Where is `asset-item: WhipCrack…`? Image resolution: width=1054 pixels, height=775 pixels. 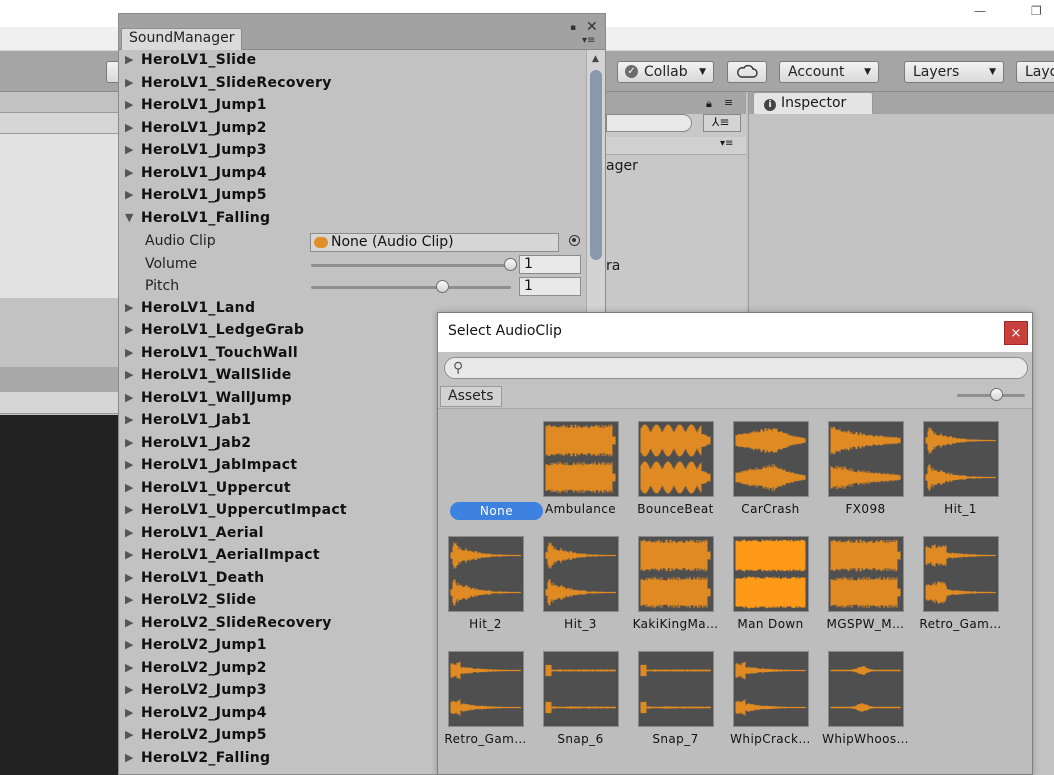 asset-item: WhipCrack… is located at coordinates (770, 694).